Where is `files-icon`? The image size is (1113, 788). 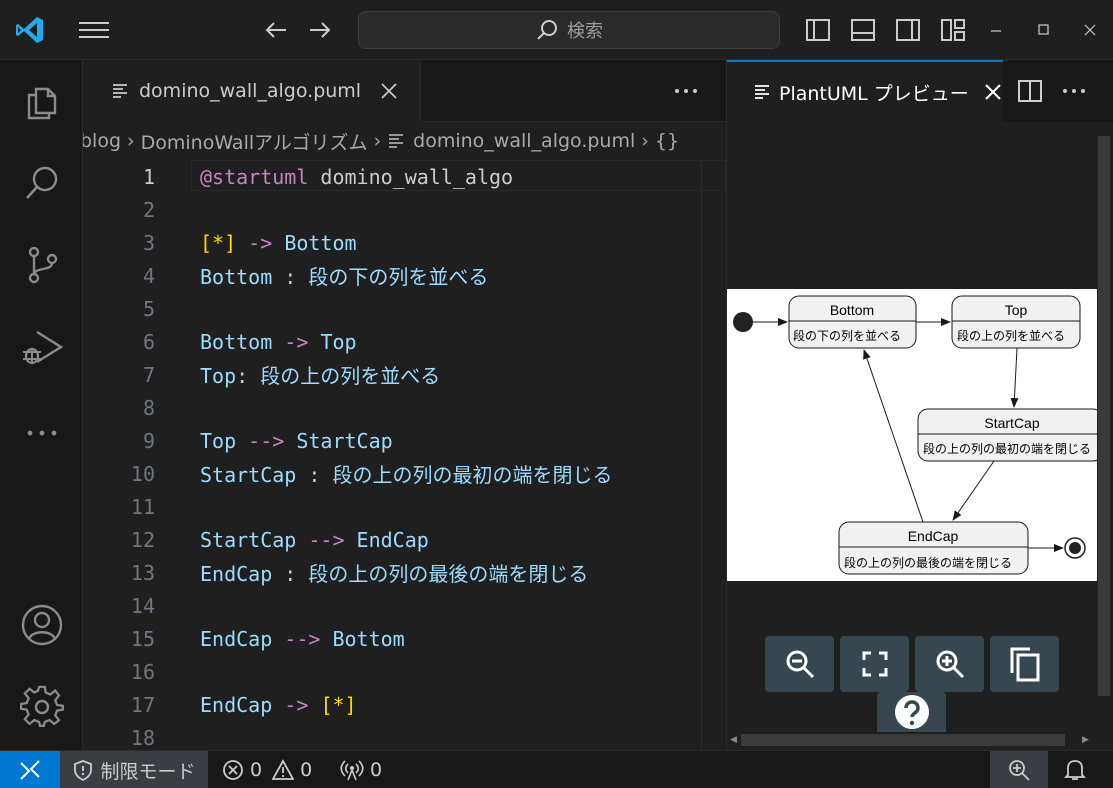
files-icon is located at coordinates (41, 103).